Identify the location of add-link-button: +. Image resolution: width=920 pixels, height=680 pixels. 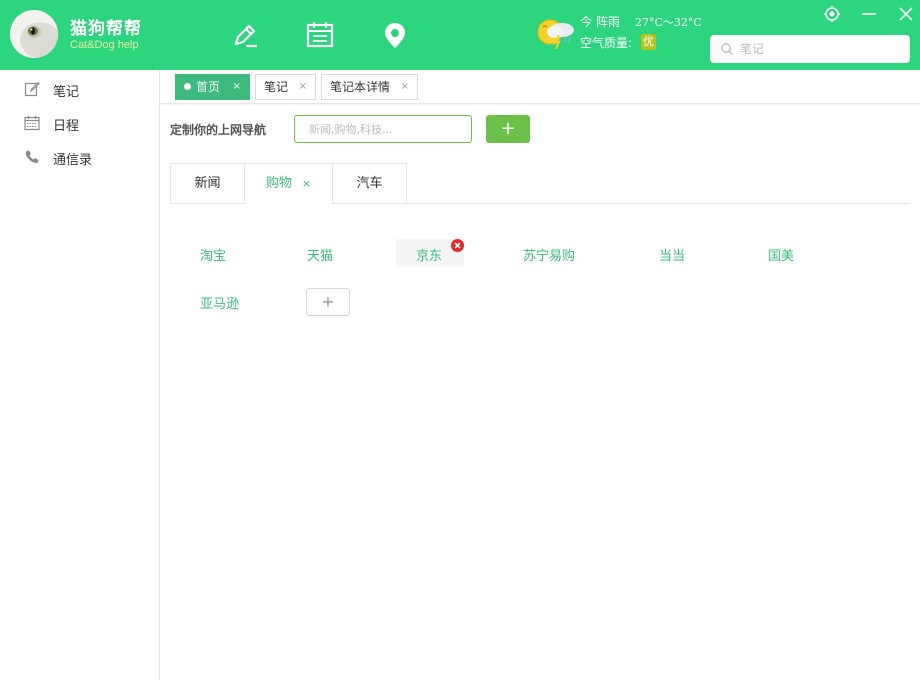
(328, 302).